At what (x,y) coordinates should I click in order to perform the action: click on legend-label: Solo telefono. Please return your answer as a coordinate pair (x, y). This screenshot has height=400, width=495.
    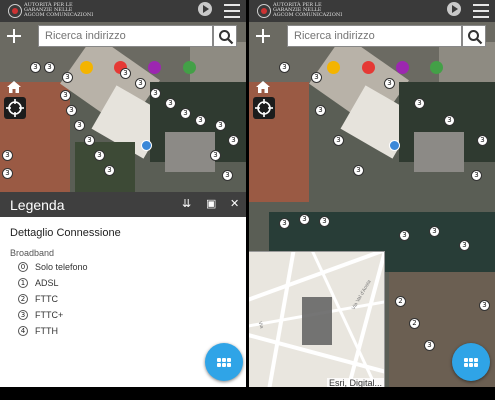
    Looking at the image, I should click on (61, 267).